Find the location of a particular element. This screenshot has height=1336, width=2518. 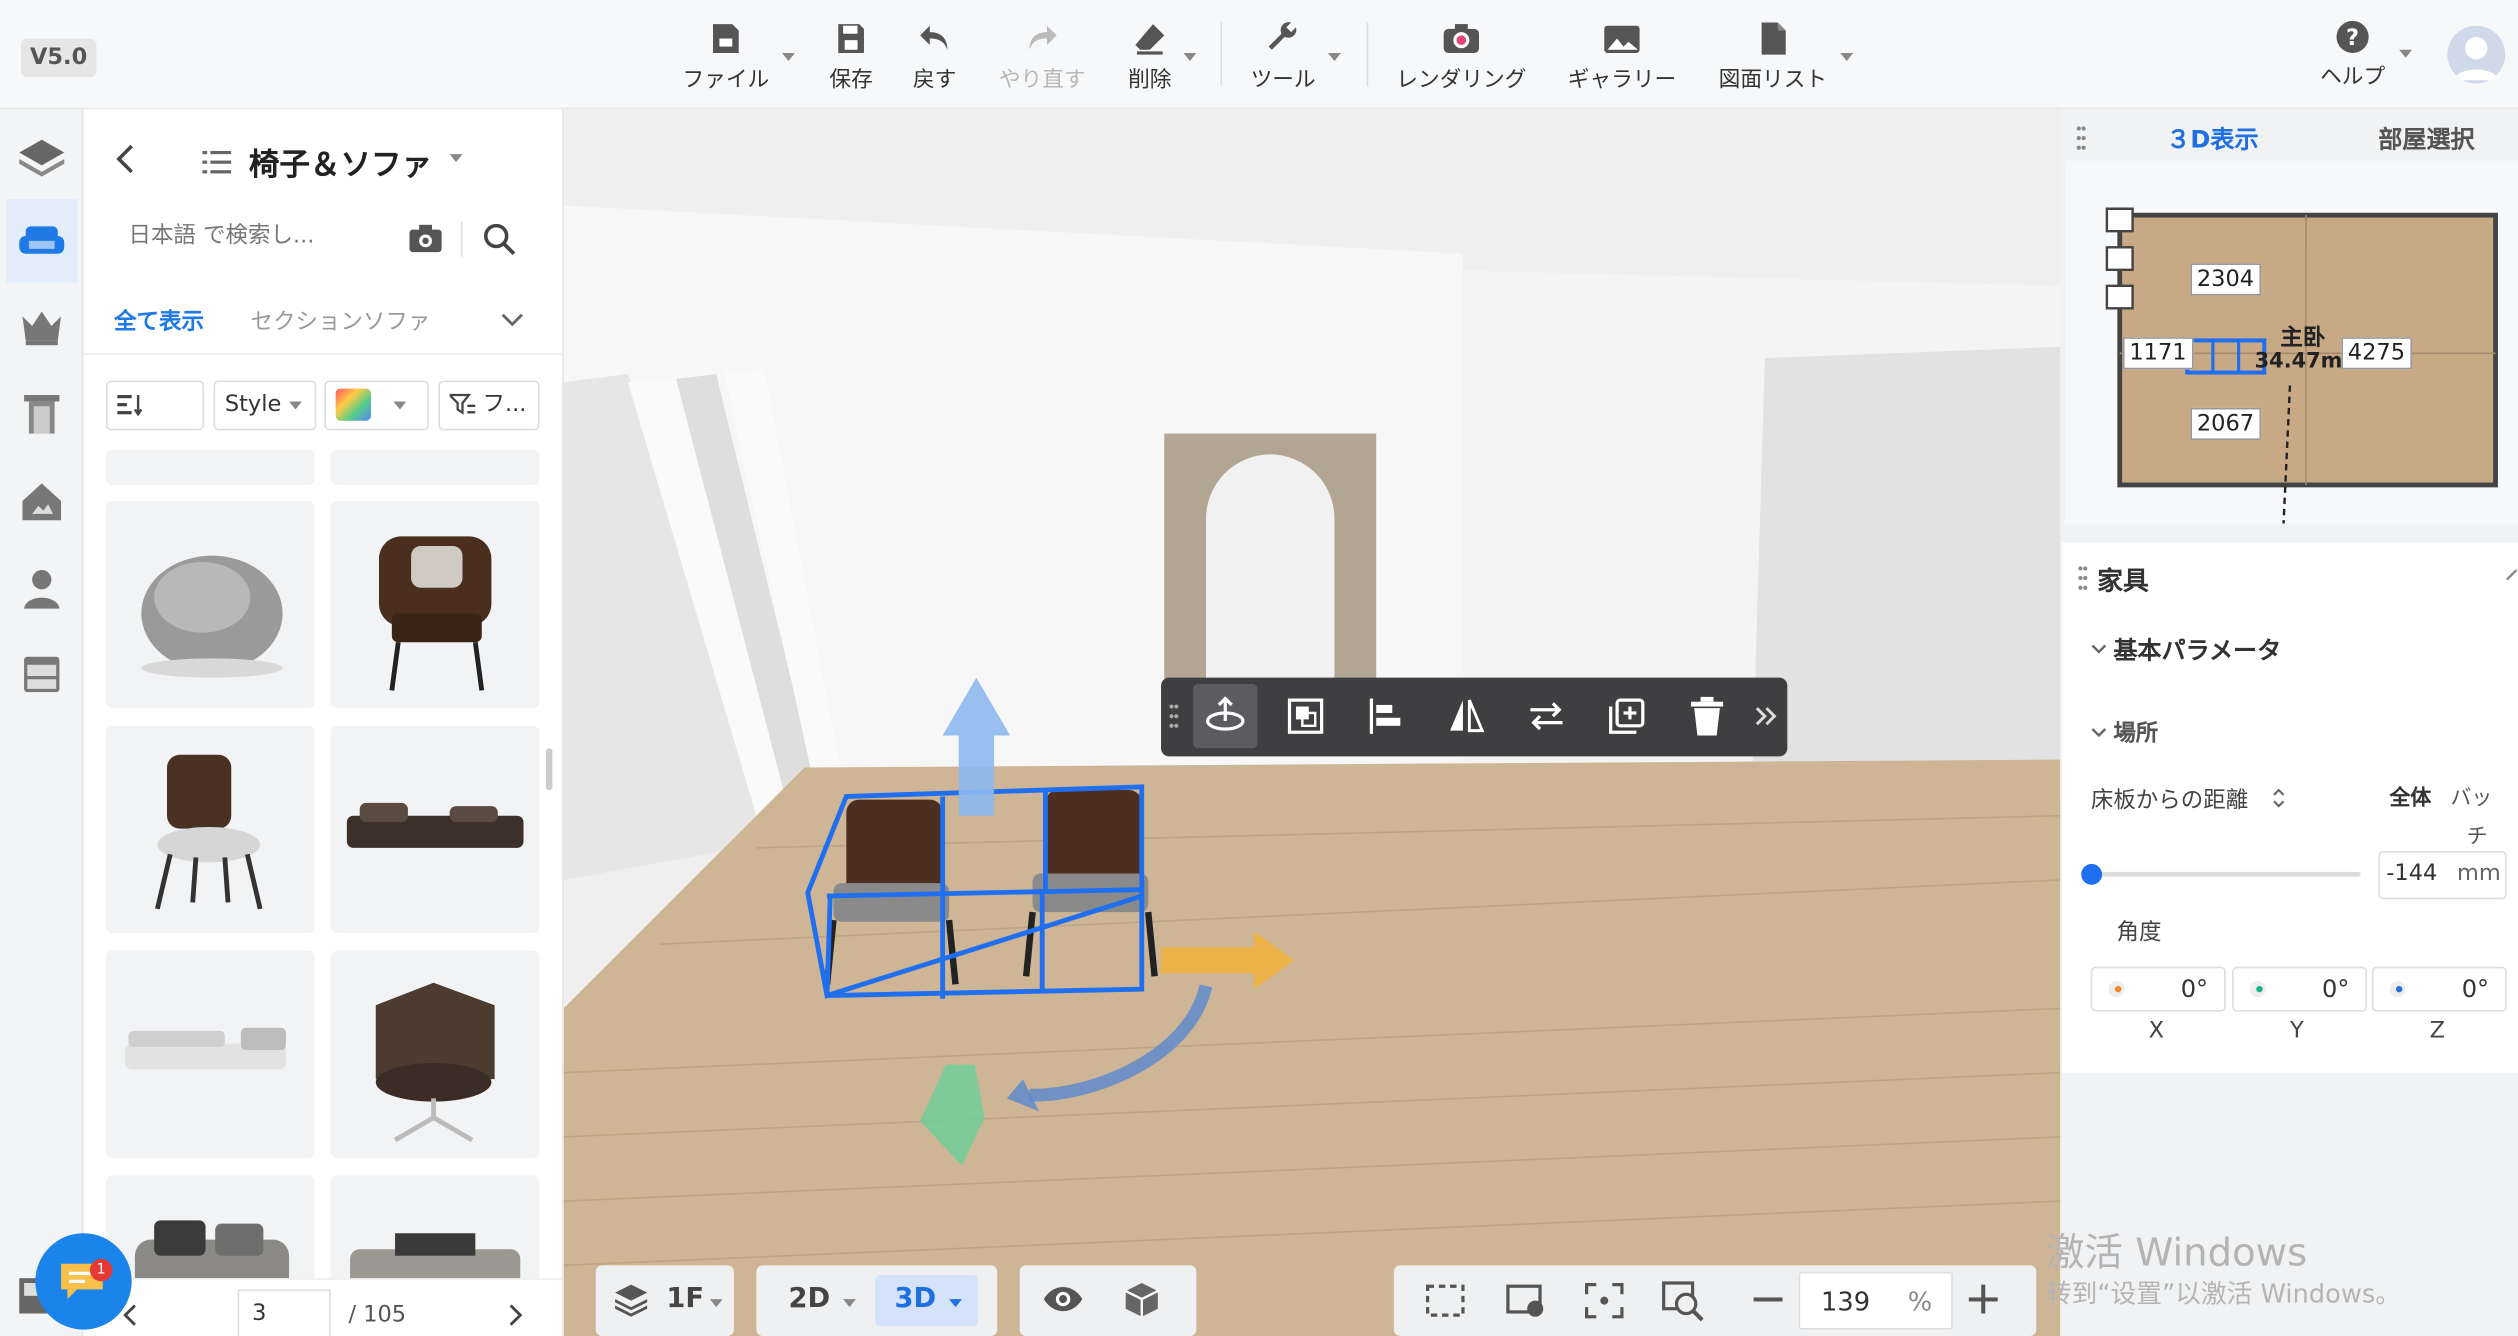

mode-2d-button: 2D is located at coordinates (809, 1299).